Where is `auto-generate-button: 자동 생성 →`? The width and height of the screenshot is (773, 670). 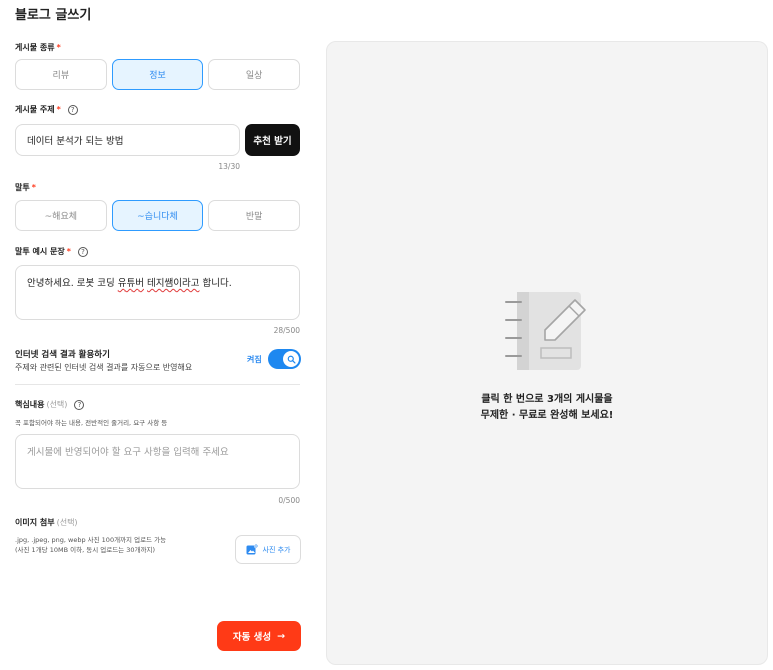
auto-generate-button: 자동 생성 → is located at coordinates (259, 636).